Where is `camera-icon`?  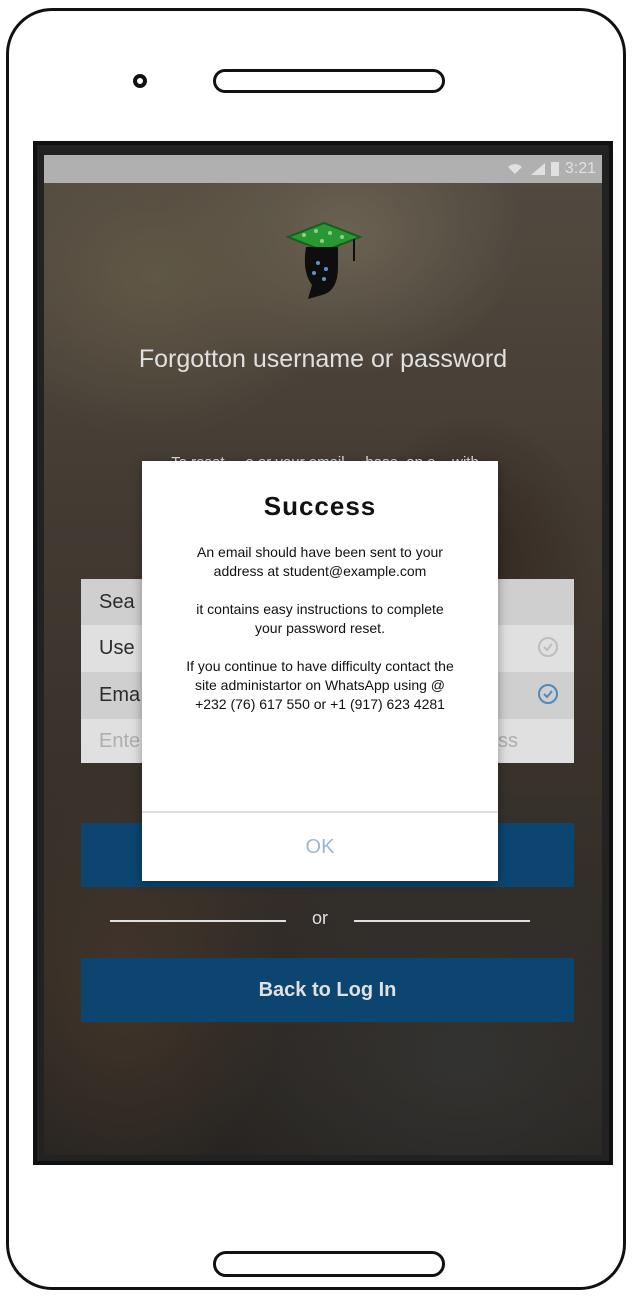
camera-icon is located at coordinates (140, 81).